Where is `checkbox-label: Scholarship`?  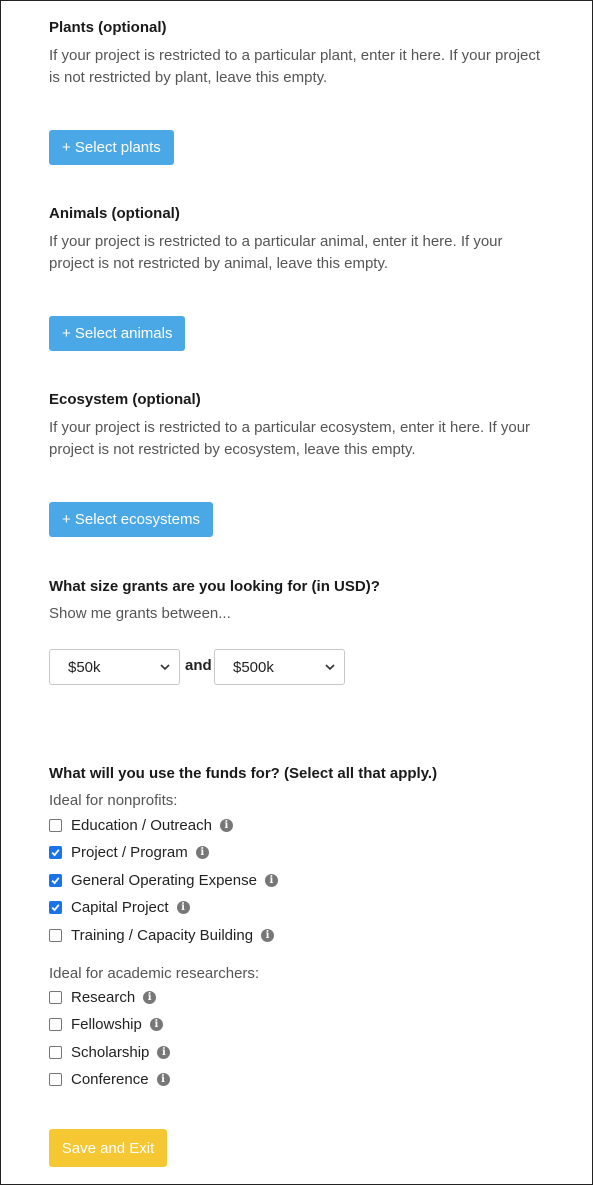 checkbox-label: Scholarship is located at coordinates (110, 1052).